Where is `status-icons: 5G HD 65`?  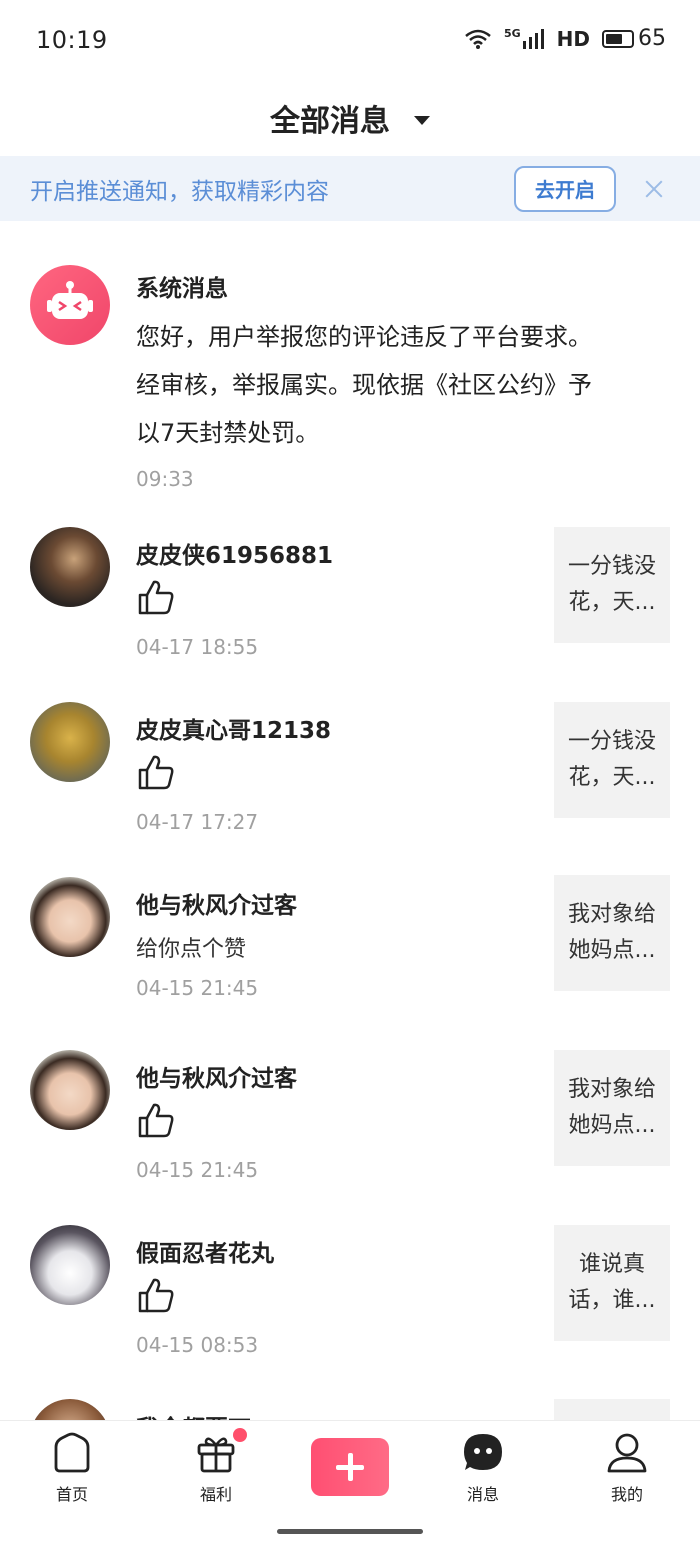
status-icons: 5G HD 65 is located at coordinates (565, 38).